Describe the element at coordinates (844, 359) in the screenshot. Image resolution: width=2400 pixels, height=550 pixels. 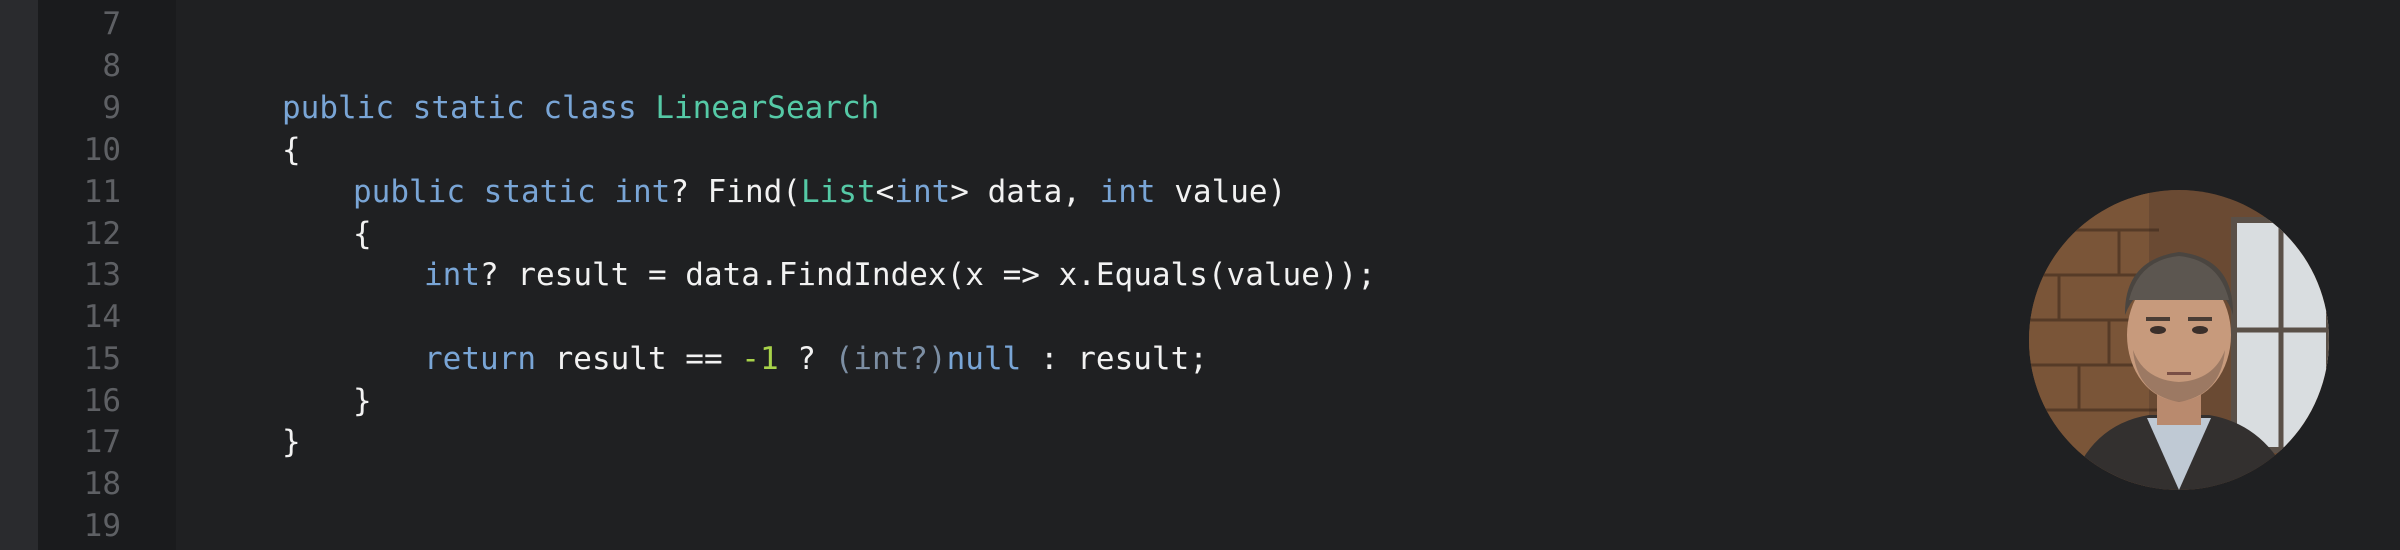
I see `cast-paren: (` at that location.